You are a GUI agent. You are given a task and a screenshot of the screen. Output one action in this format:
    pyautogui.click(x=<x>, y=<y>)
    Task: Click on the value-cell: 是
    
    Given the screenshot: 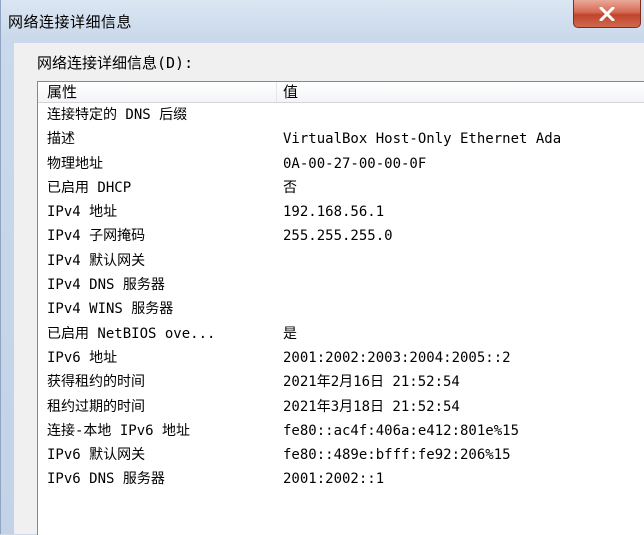 What is the action you would take?
    pyautogui.click(x=290, y=333)
    